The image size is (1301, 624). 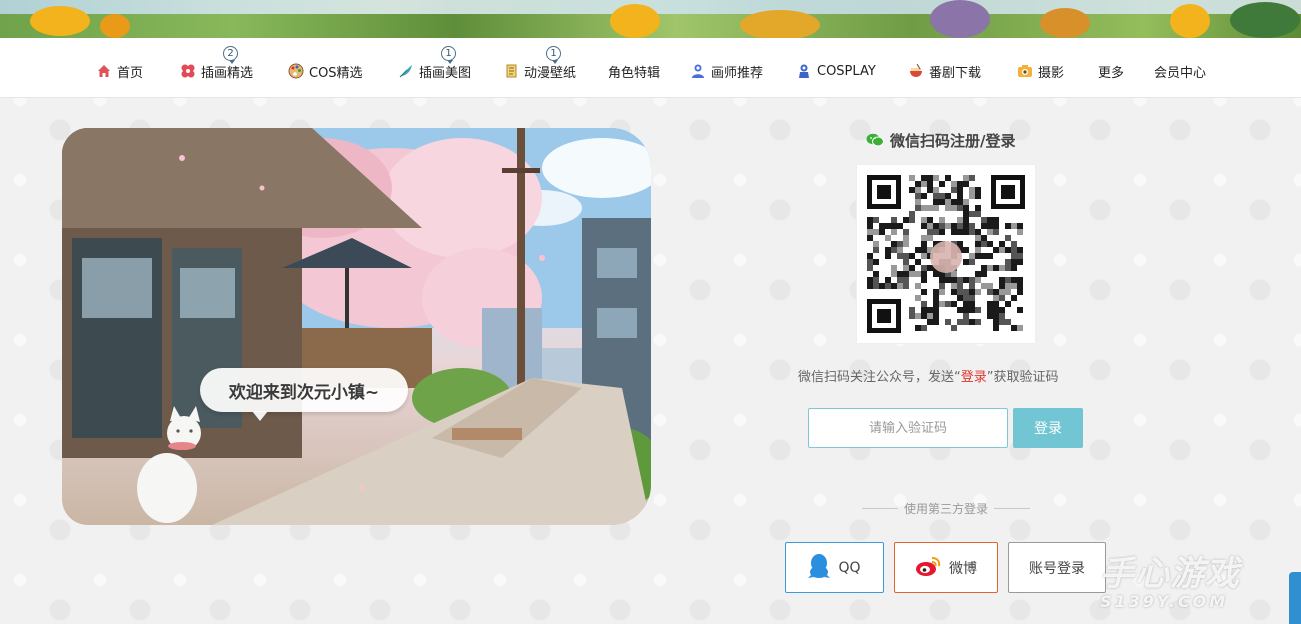 What do you see at coordinates (849, 567) in the screenshot?
I see `qq-login-label: QQ` at bounding box center [849, 567].